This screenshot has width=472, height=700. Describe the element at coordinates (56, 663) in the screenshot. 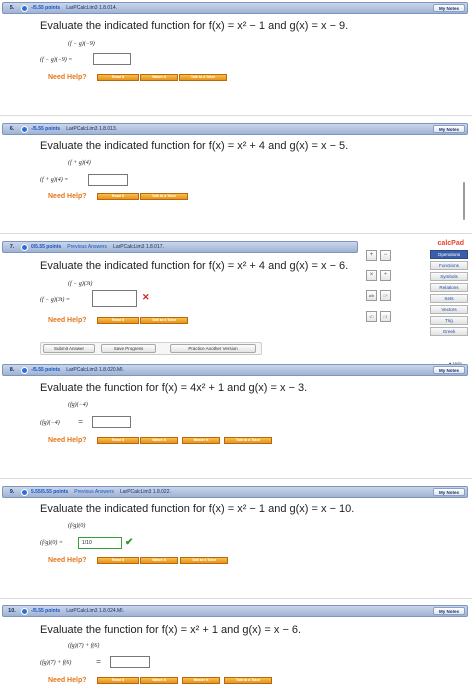

I see `answer-label: (fg)(7) + f(6)` at that location.